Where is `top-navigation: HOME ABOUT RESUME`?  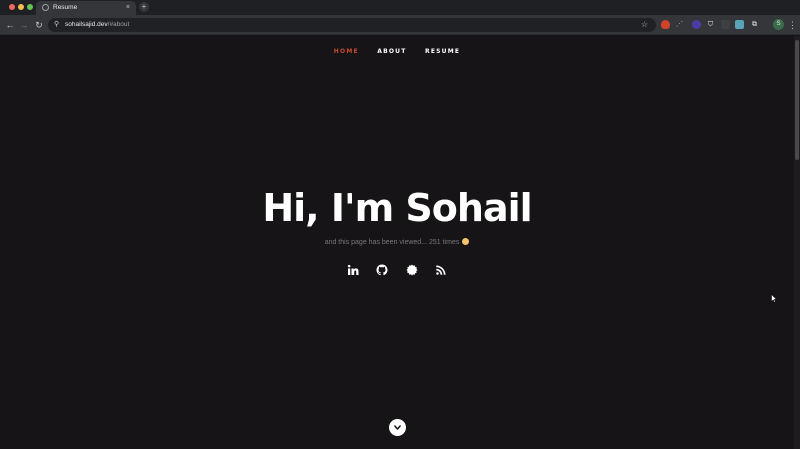 top-navigation: HOME ABOUT RESUME is located at coordinates (397, 49).